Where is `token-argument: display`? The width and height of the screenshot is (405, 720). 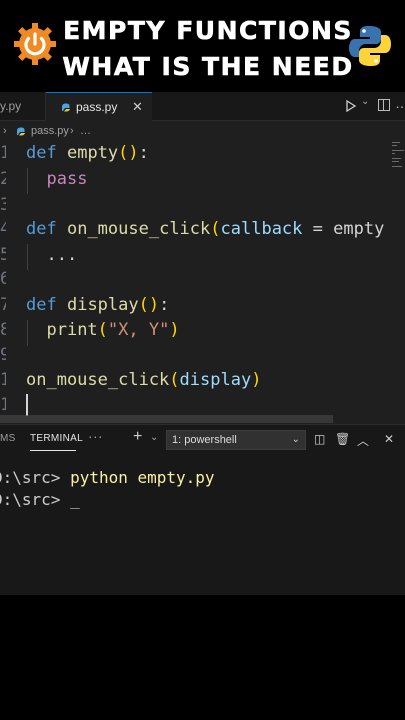
token-argument: display is located at coordinates (215, 380).